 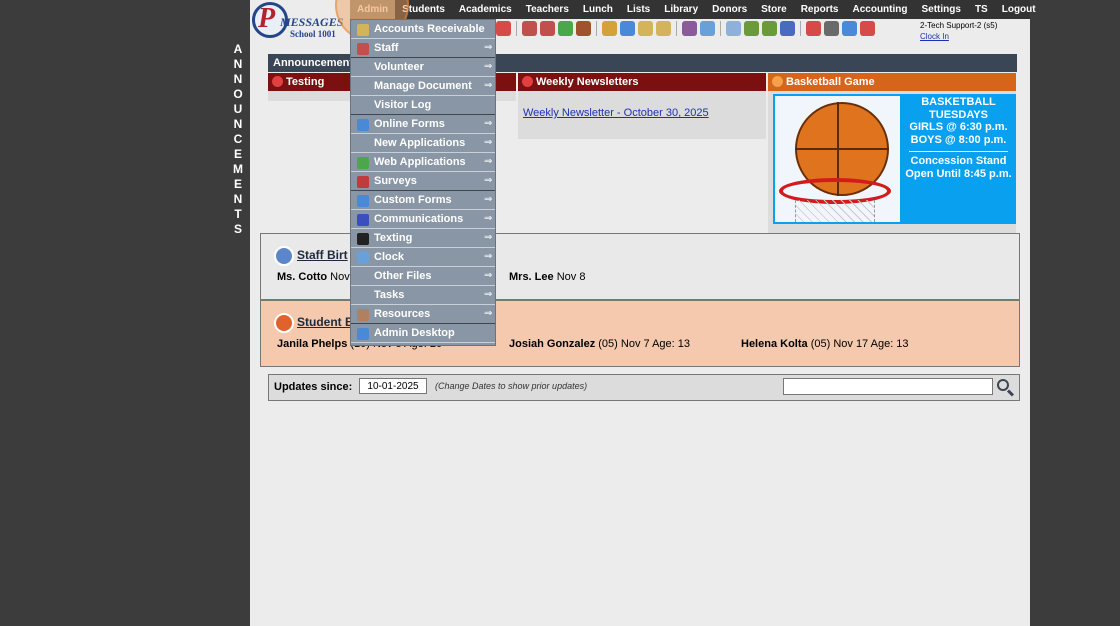 I want to click on student-birthdays-title: Student B, so click(x=325, y=322).